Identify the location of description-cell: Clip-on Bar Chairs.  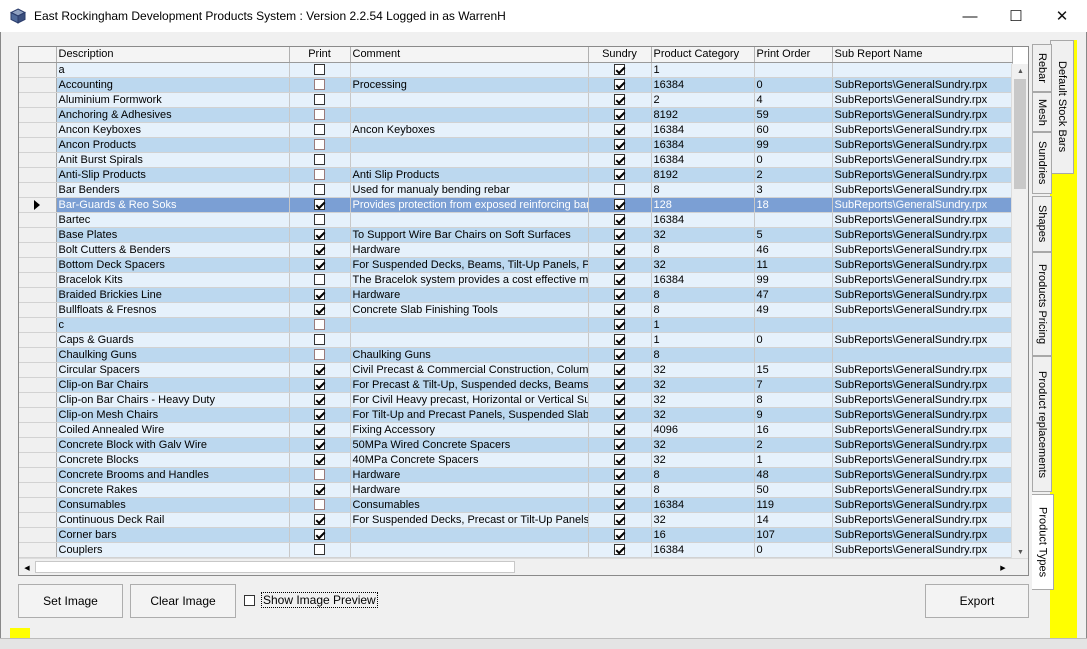
(173, 385).